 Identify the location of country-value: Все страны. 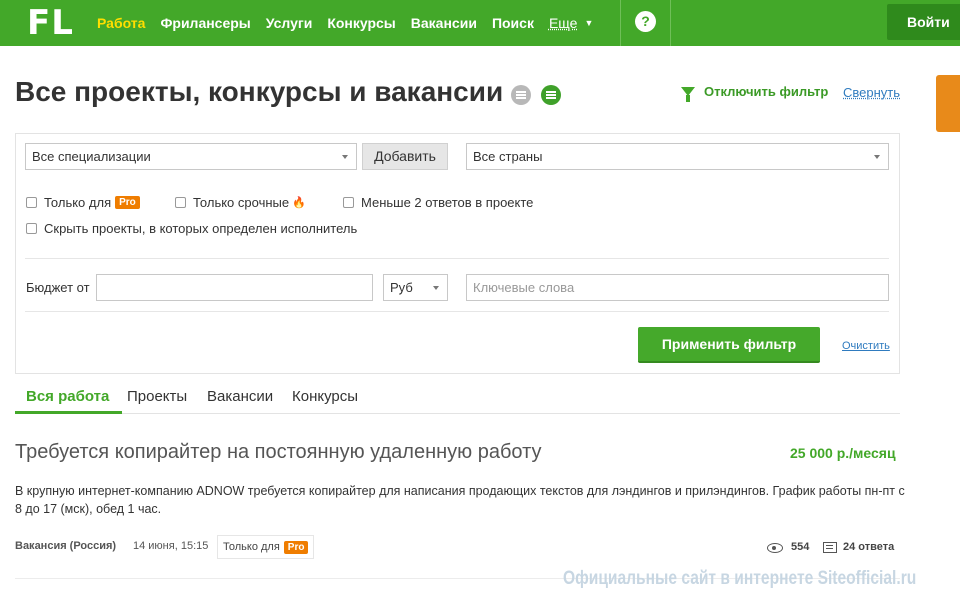
(508, 156).